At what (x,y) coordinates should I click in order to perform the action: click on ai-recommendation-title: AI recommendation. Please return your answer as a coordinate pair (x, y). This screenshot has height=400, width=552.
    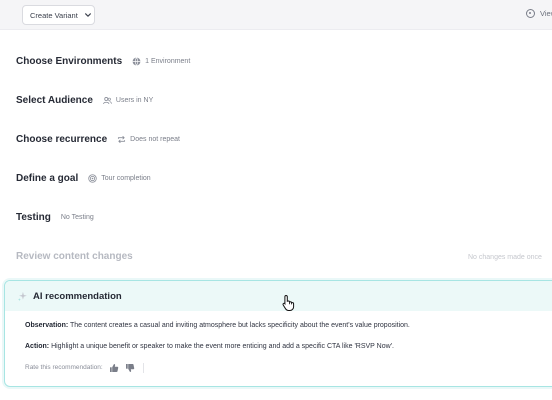
    Looking at the image, I should click on (77, 296).